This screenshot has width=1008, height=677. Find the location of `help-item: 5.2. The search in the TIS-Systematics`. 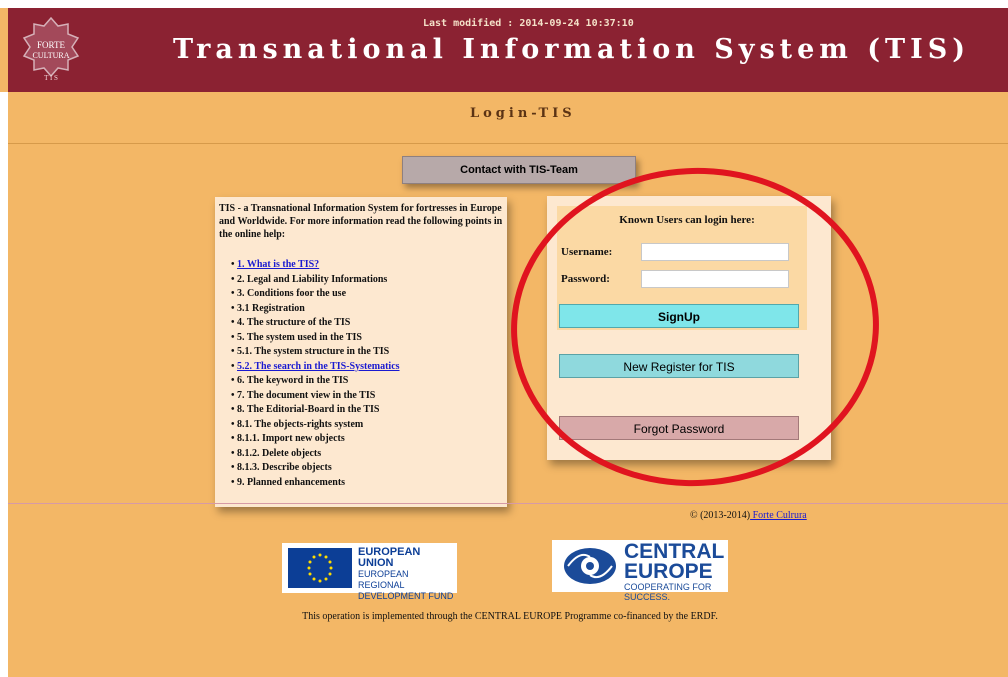

help-item: 5.2. The search in the TIS-Systematics is located at coordinates (366, 367).